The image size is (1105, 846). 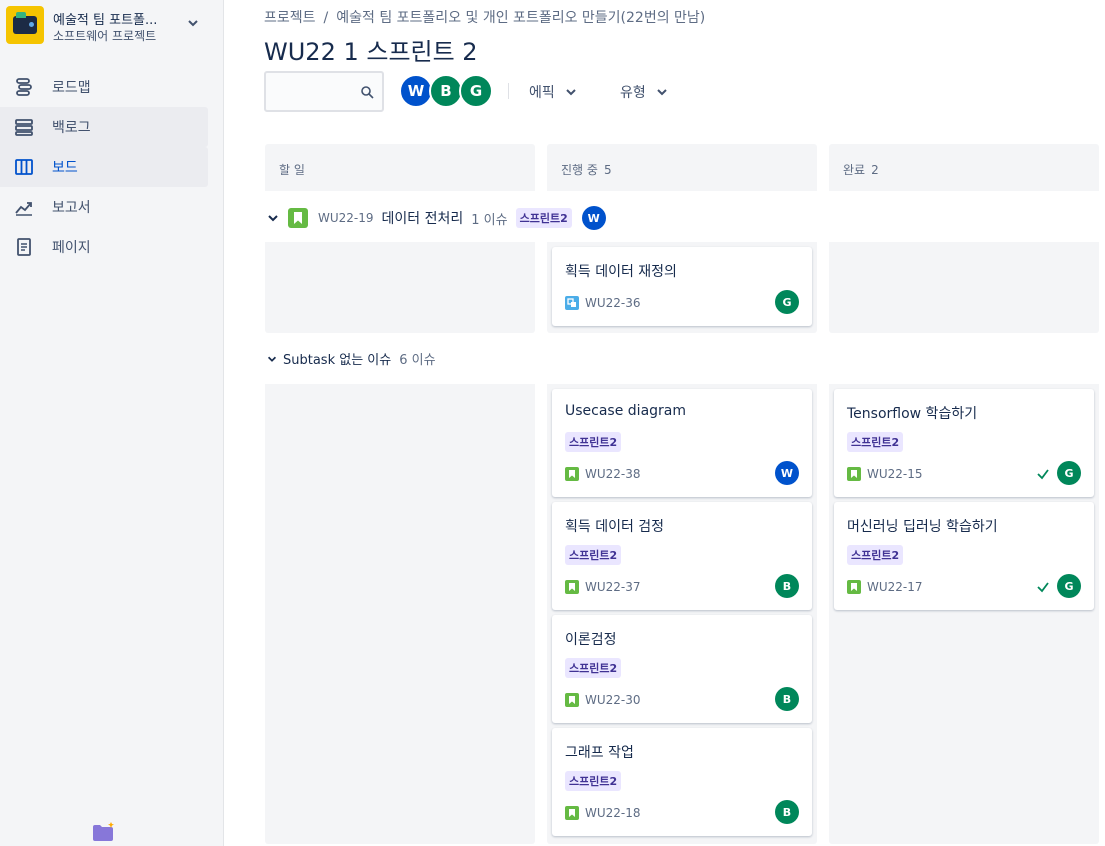 I want to click on issue-card: 획득 데이터 재정의 WU22-36 G, so click(x=682, y=286).